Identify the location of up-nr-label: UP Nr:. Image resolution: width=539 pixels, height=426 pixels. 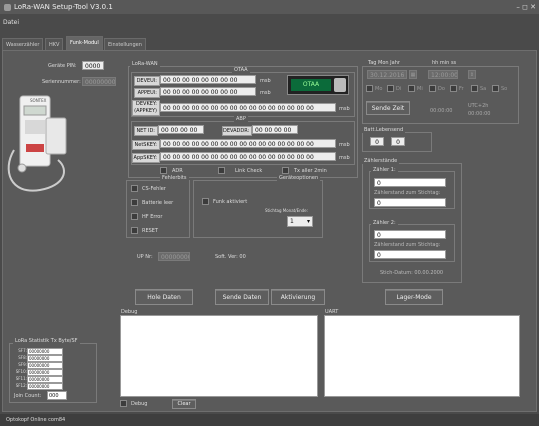
(145, 257).